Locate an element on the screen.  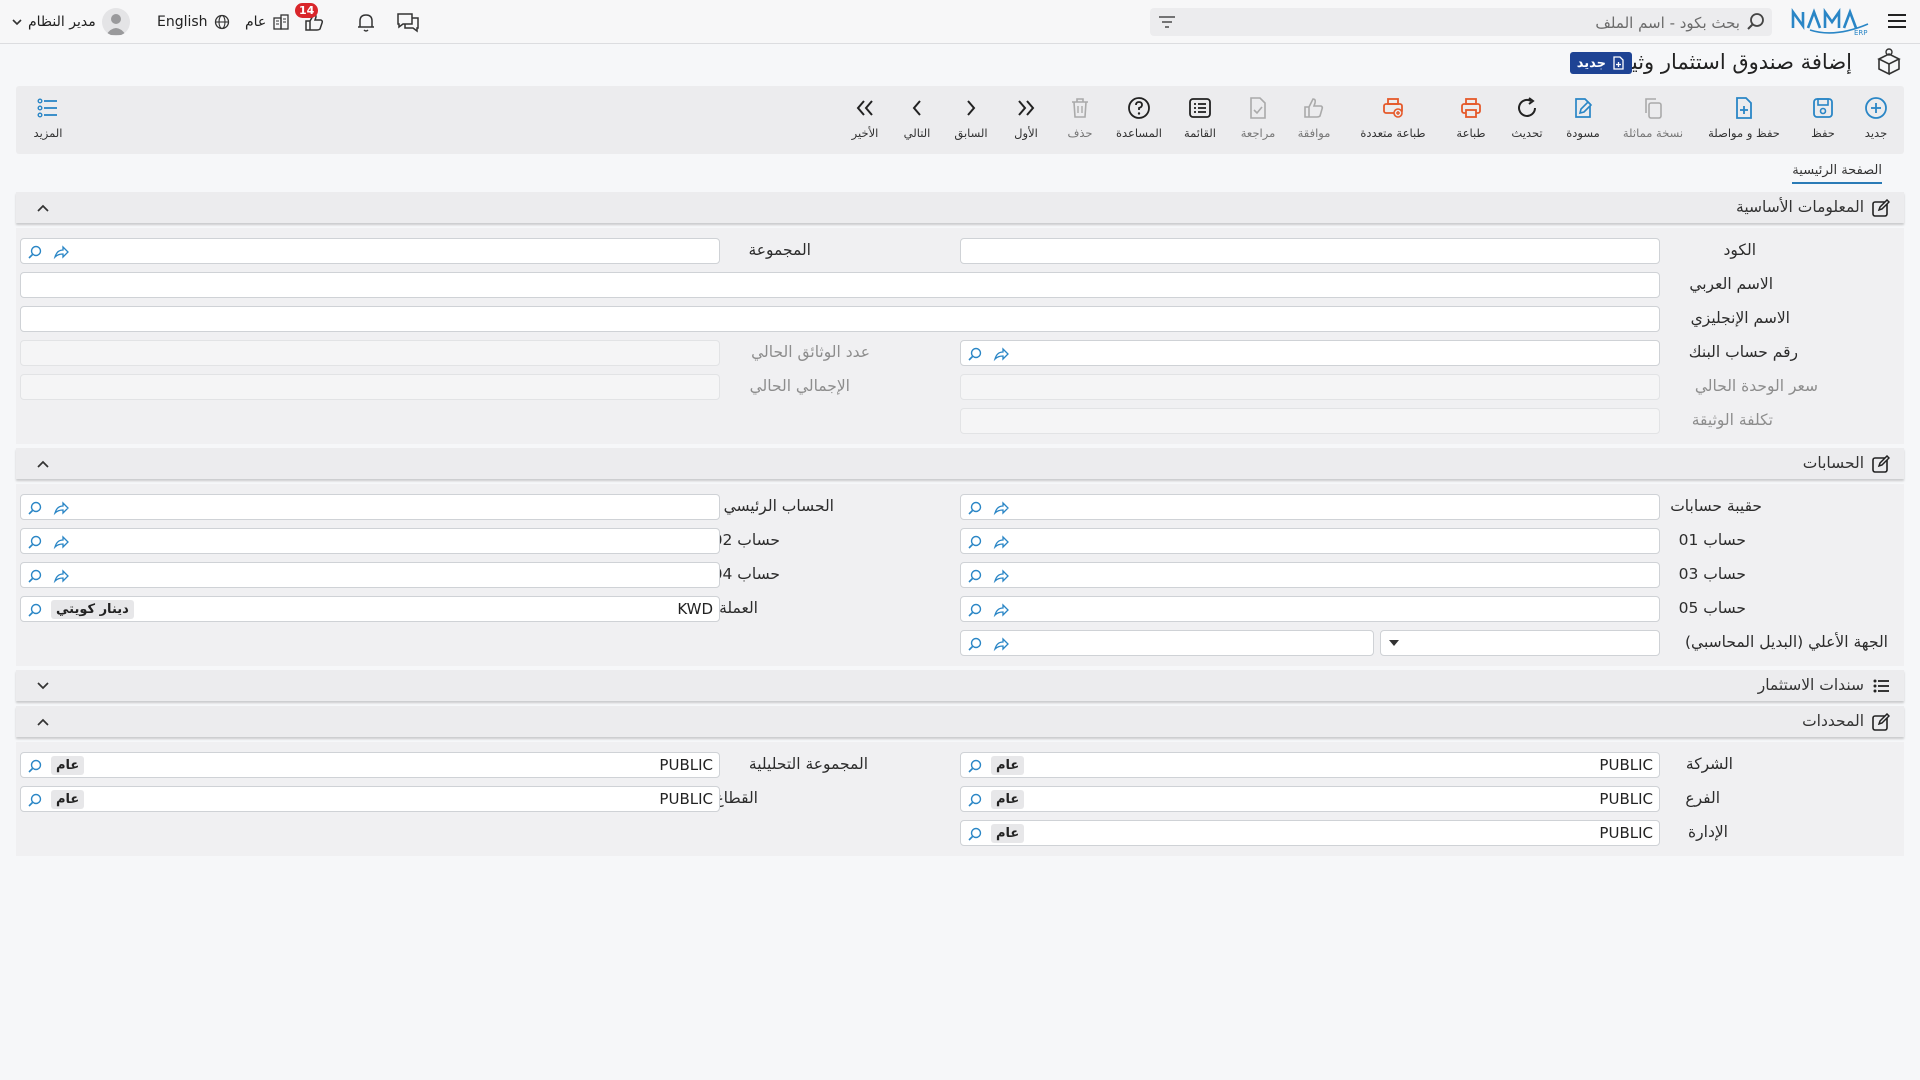
chevron-right-icon is located at coordinates (971, 108).